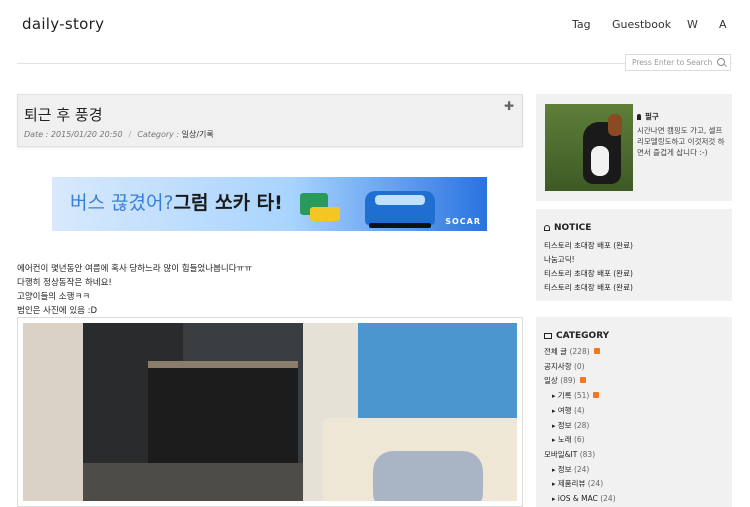  What do you see at coordinates (581, 24) in the screenshot?
I see `nav-tag: Tag` at bounding box center [581, 24].